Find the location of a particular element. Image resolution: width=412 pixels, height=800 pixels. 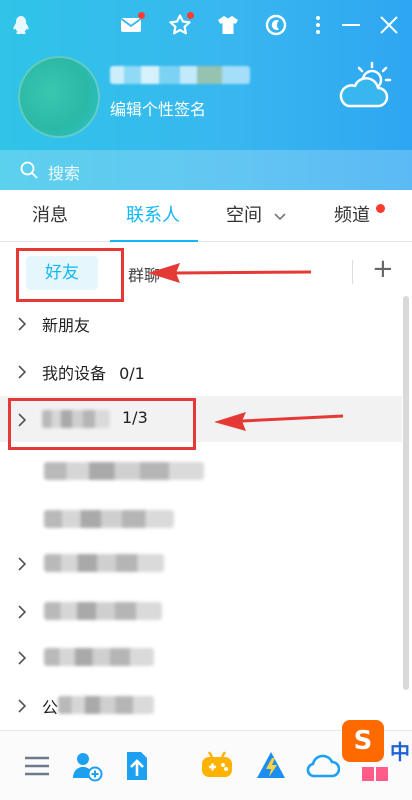

sogou-ime-logo: S is located at coordinates (363, 741).